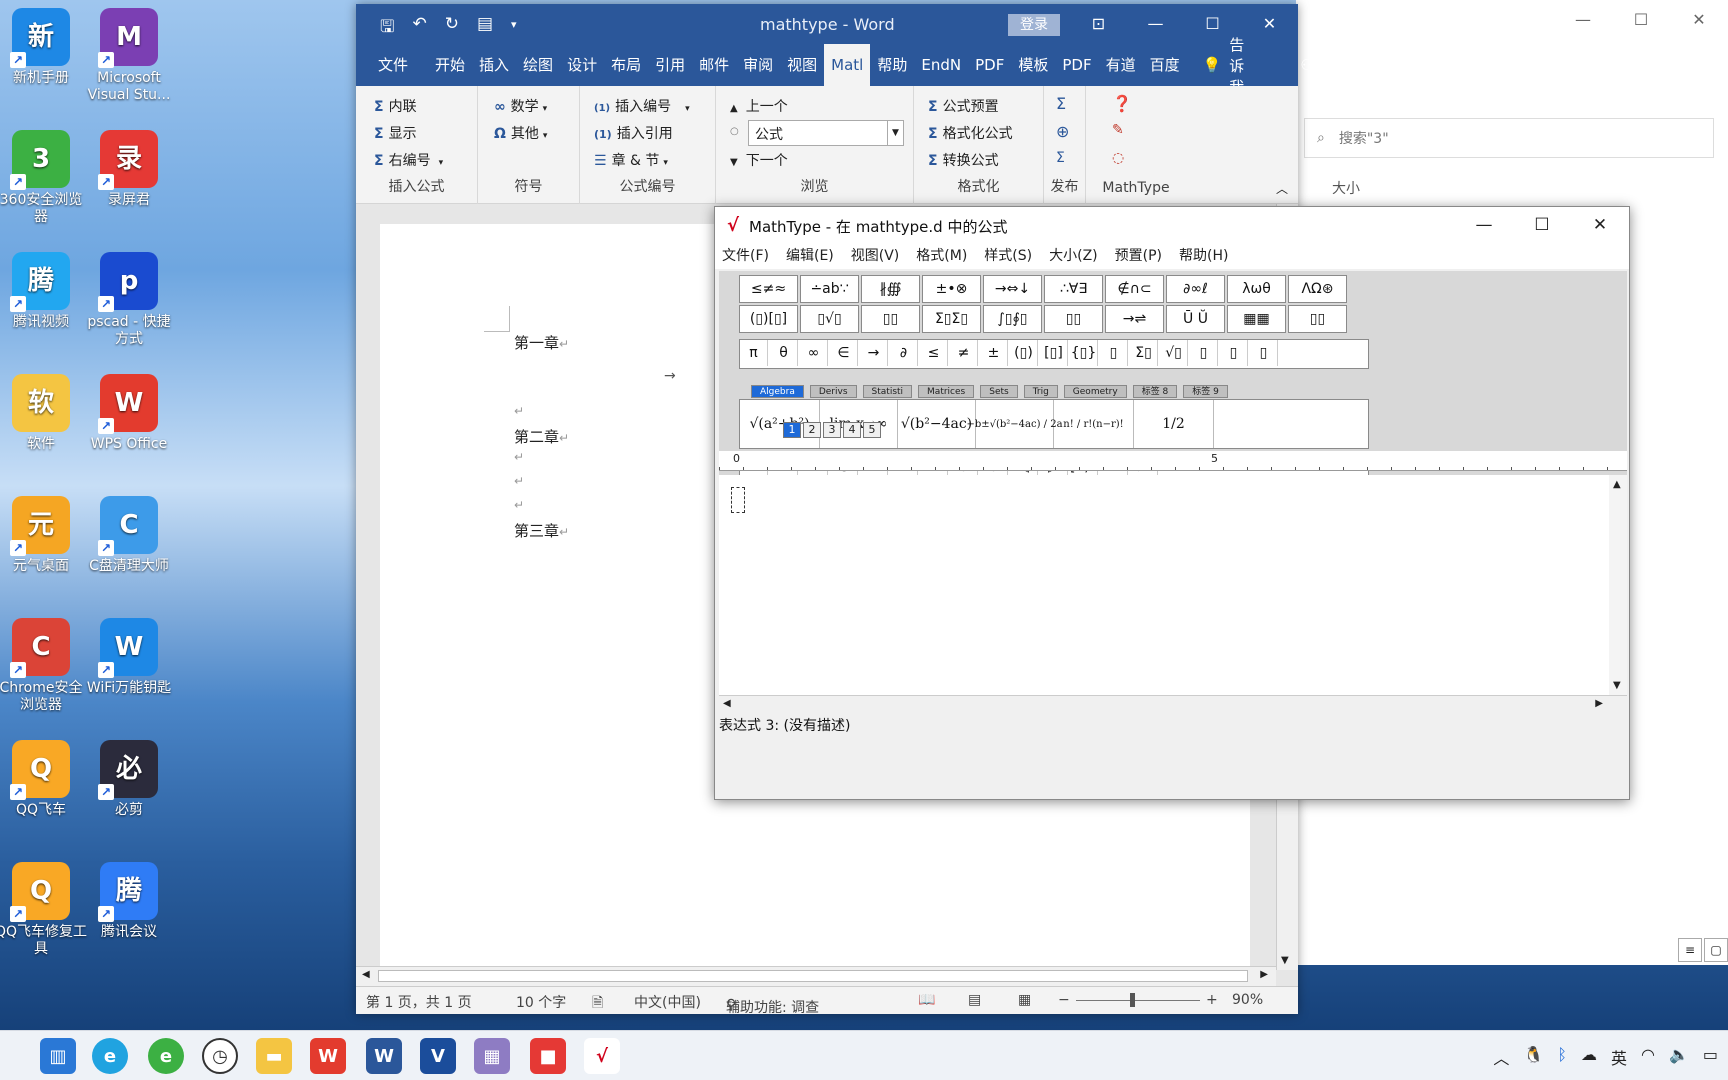 The height and width of the screenshot is (1080, 1728). Describe the element at coordinates (970, 133) in the screenshot. I see `format-formulas-button: Σ 格式化公式` at that location.